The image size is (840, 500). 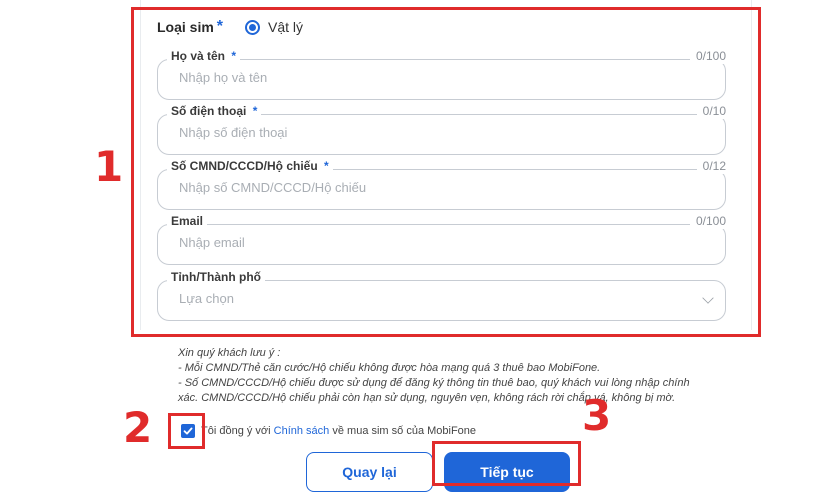 I want to click on notice-title: Xin quý khách lưu ý :, so click(x=229, y=353).